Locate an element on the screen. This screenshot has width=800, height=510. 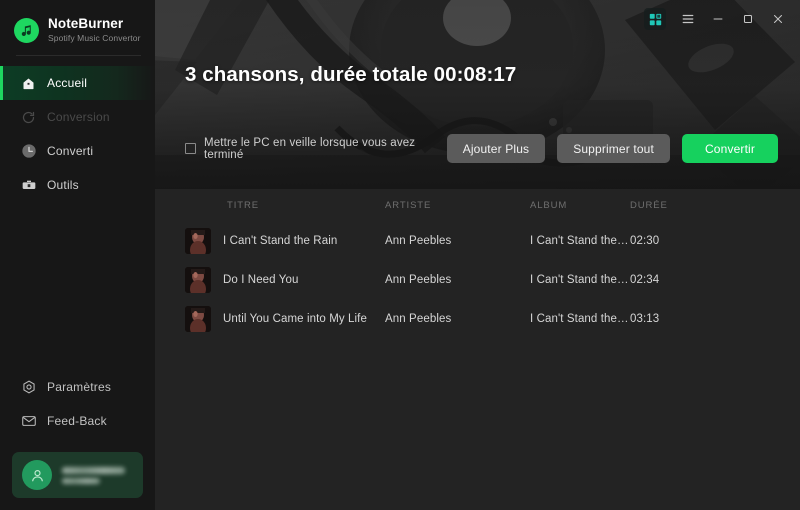
song-title: Do I Need You is located at coordinates (261, 279).